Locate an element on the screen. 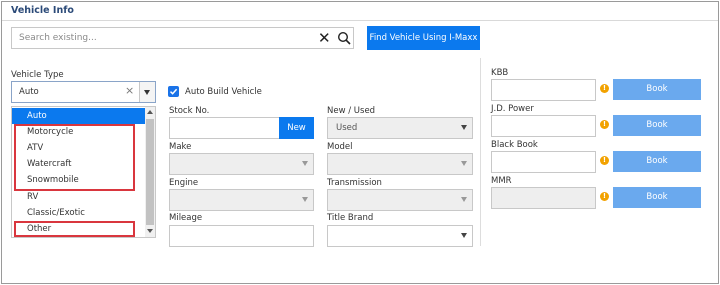  new-stock-button: New is located at coordinates (296, 128).